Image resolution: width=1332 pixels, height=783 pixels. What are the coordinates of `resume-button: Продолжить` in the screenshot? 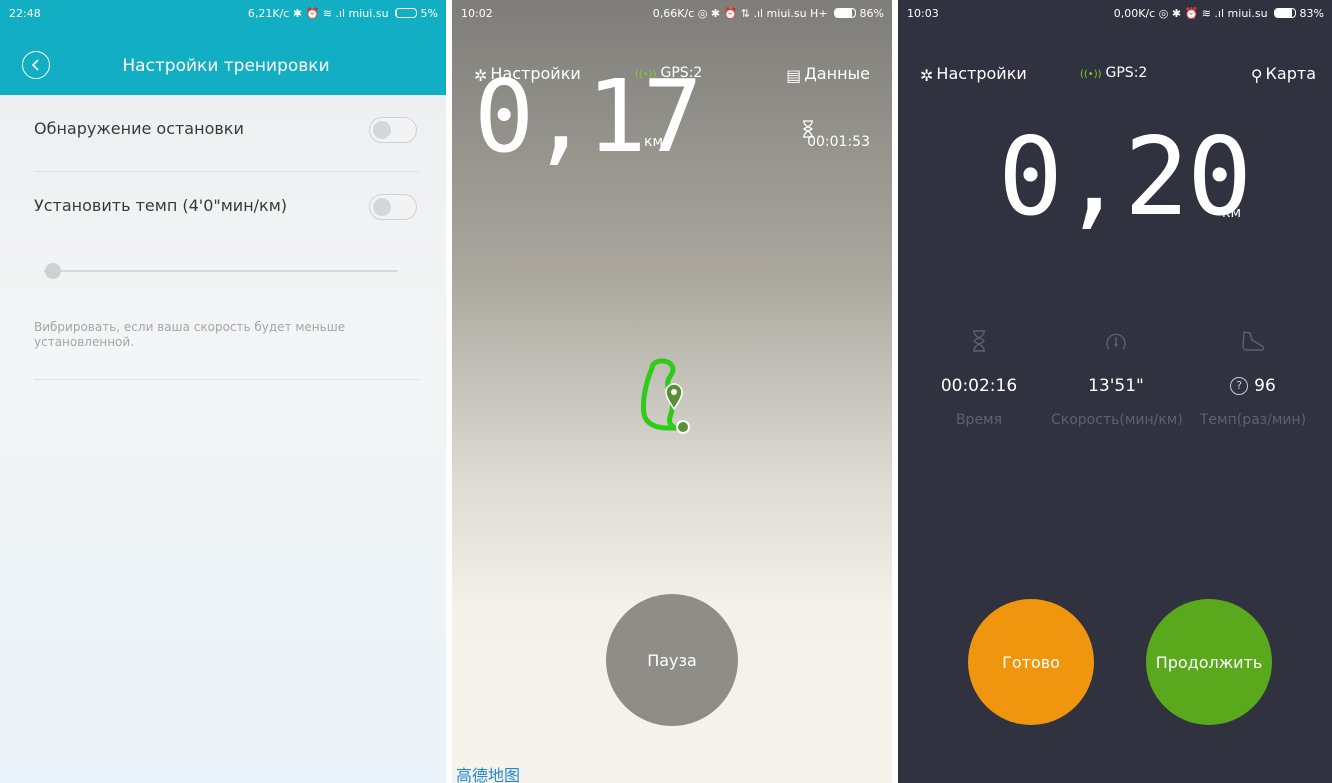 It's located at (1209, 662).